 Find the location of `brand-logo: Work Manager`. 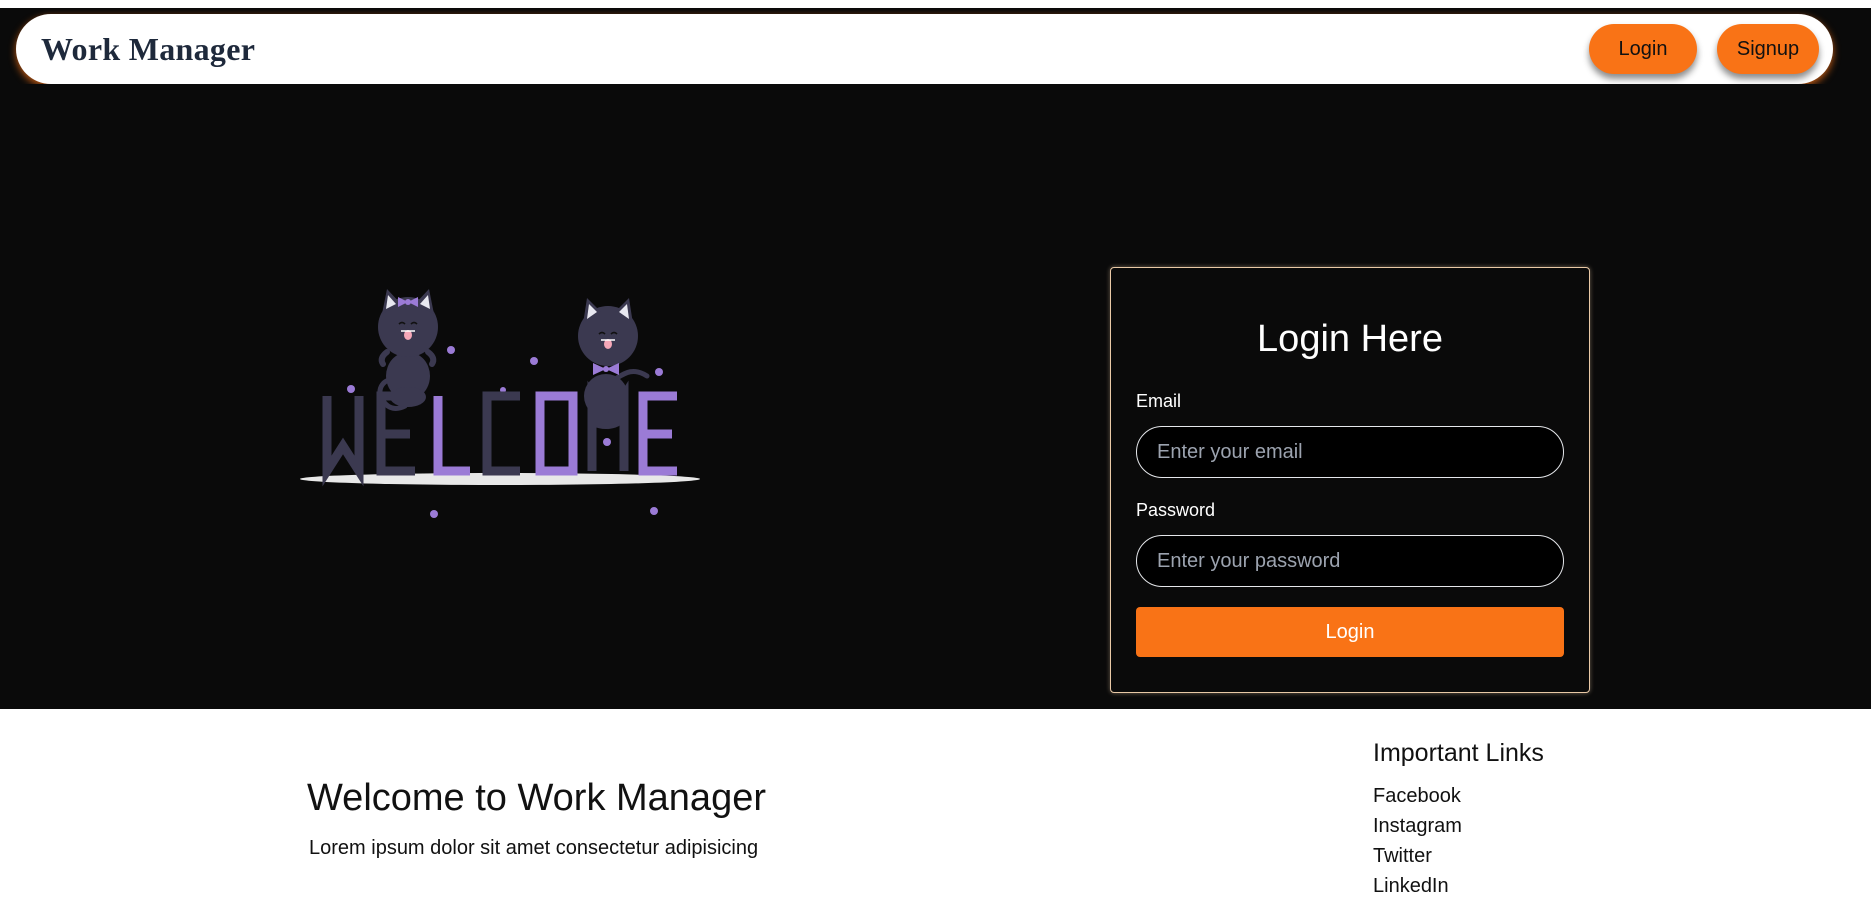

brand-logo: Work Manager is located at coordinates (148, 49).